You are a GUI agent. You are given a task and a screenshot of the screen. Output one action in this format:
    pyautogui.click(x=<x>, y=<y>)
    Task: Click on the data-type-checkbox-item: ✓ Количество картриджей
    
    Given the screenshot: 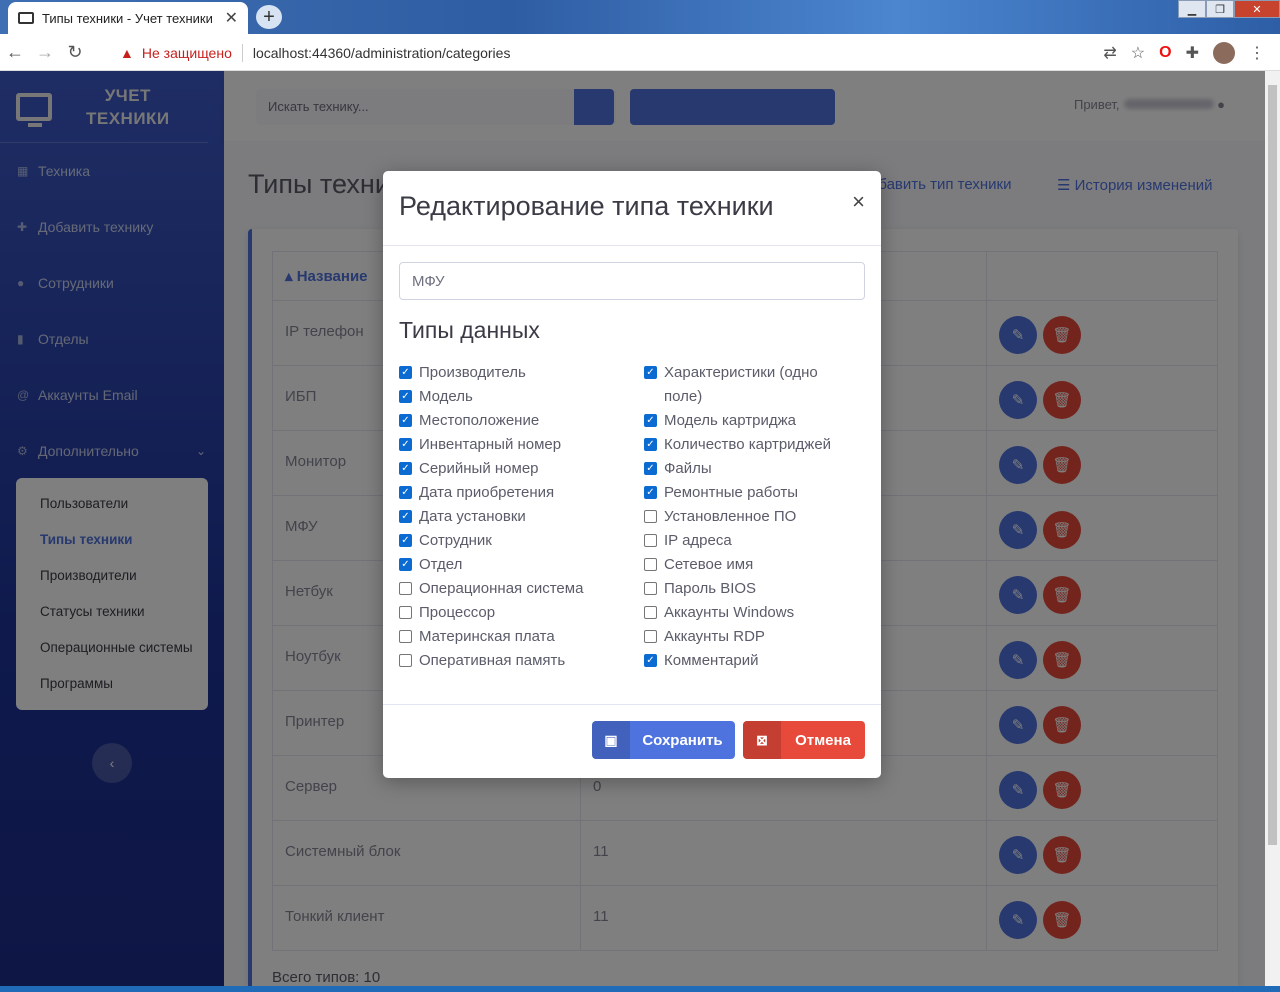 What is the action you would take?
    pyautogui.click(x=749, y=445)
    